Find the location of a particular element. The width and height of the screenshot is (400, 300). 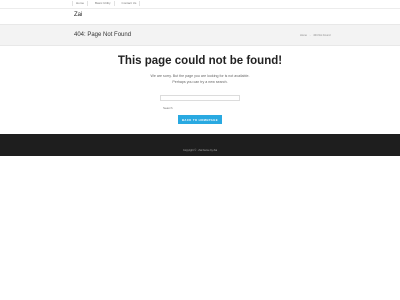

topnav-contact-link: Contact Us is located at coordinates (130, 3).